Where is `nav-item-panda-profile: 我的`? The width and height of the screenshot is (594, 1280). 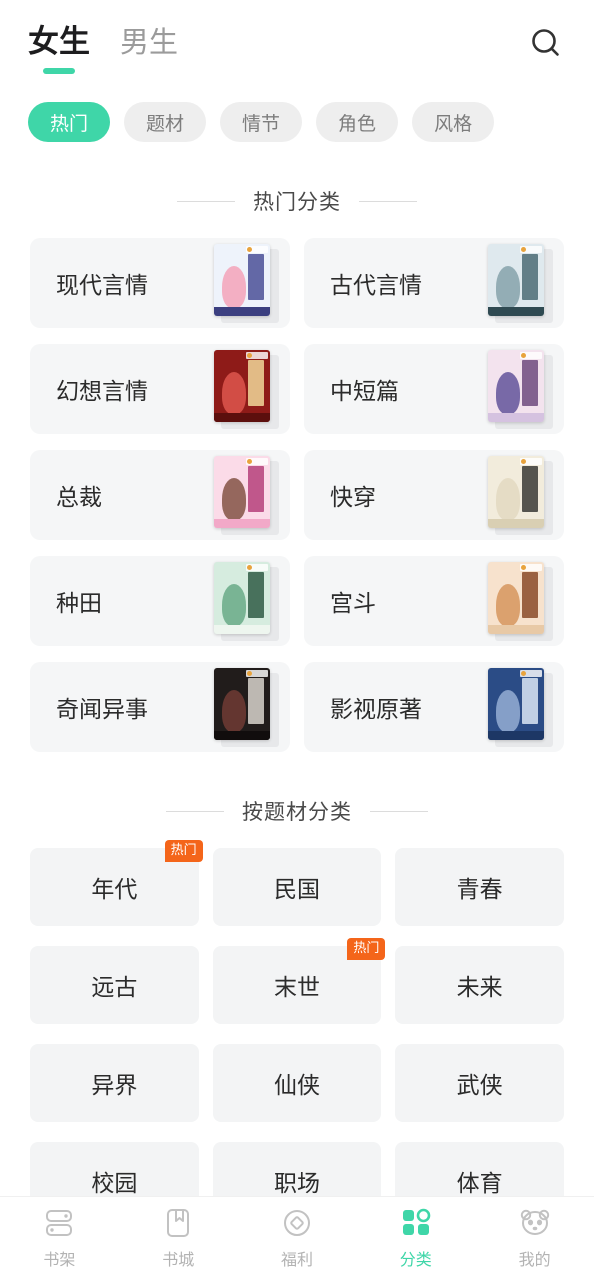
nav-item-panda-profile: 我的 is located at coordinates (534, 1238).